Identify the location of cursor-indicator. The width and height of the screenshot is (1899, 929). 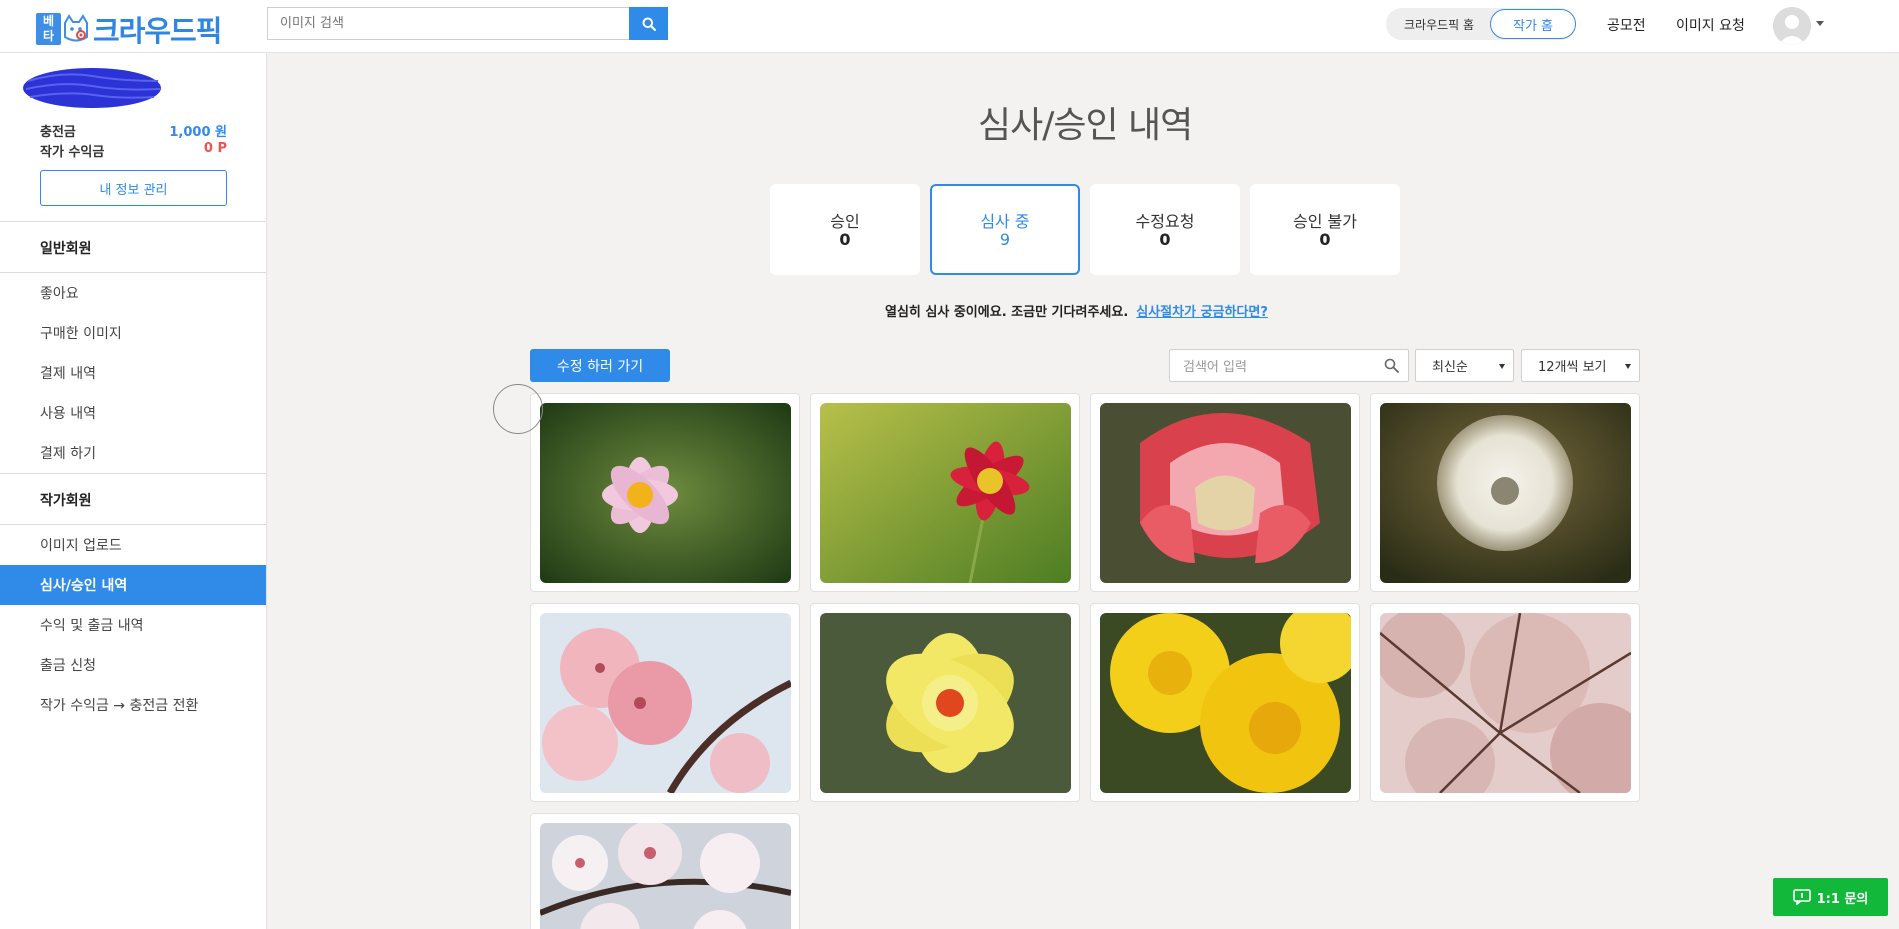
(518, 409).